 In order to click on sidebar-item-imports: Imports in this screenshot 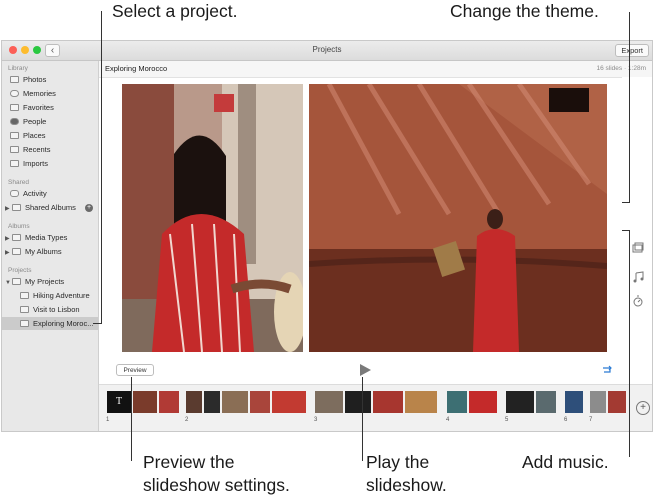, I will do `click(29, 164)`.